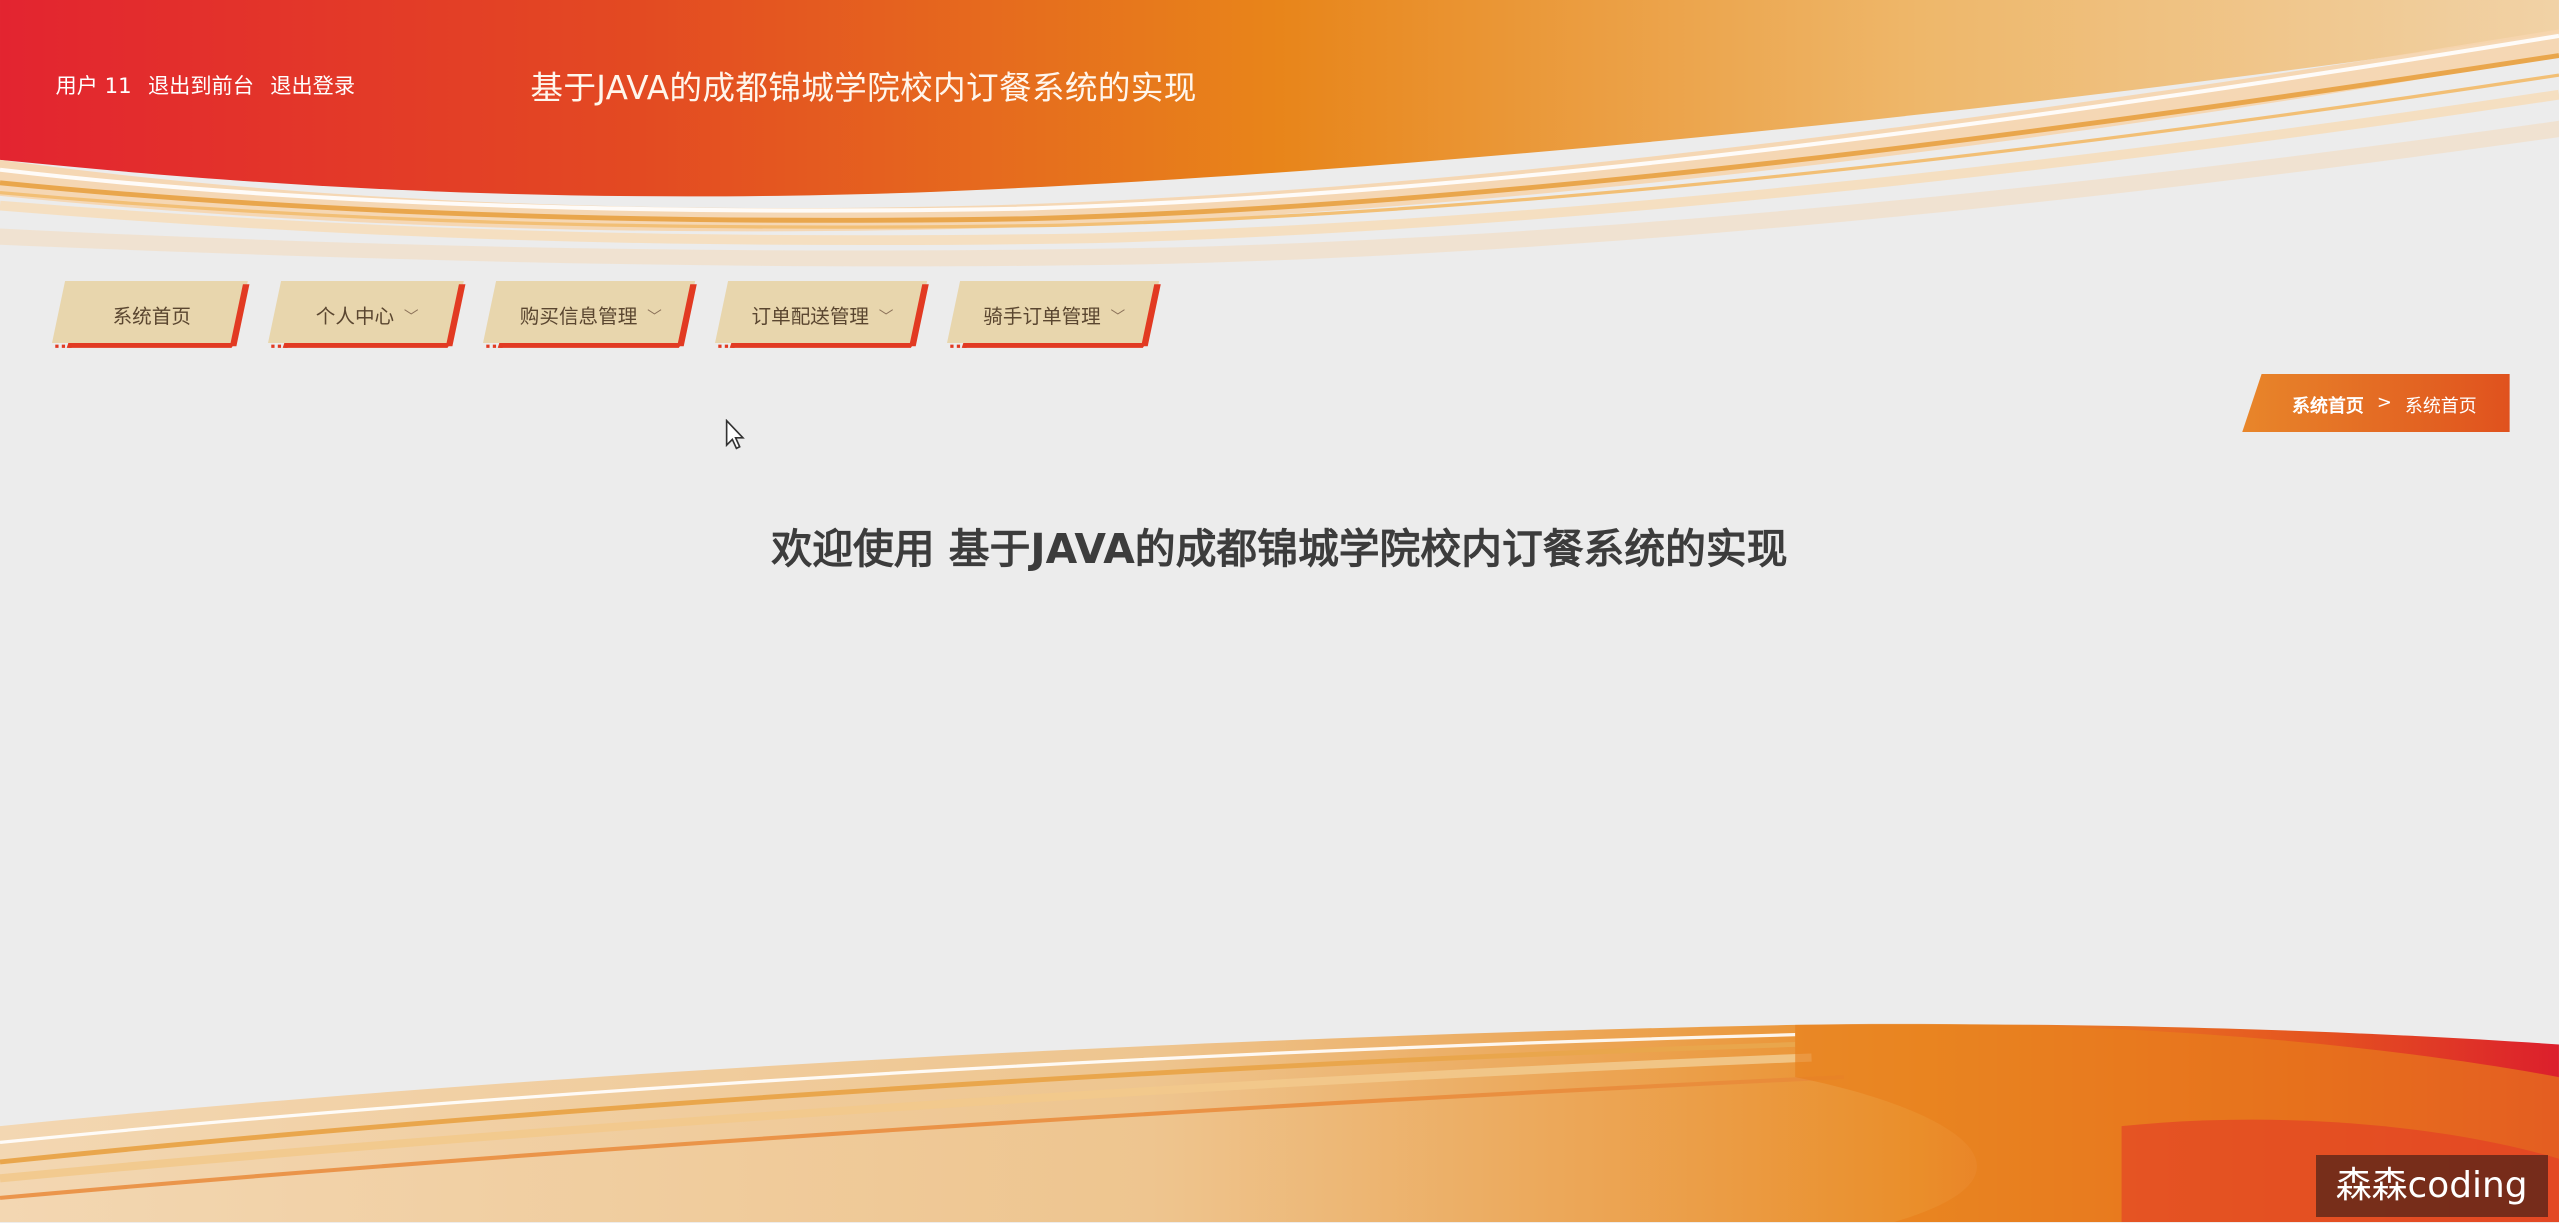 The height and width of the screenshot is (1223, 2559). I want to click on welcome-heading: 欢迎使用 基于JAVA的成都锦城学院校内订餐系统的实现, so click(1279, 548).